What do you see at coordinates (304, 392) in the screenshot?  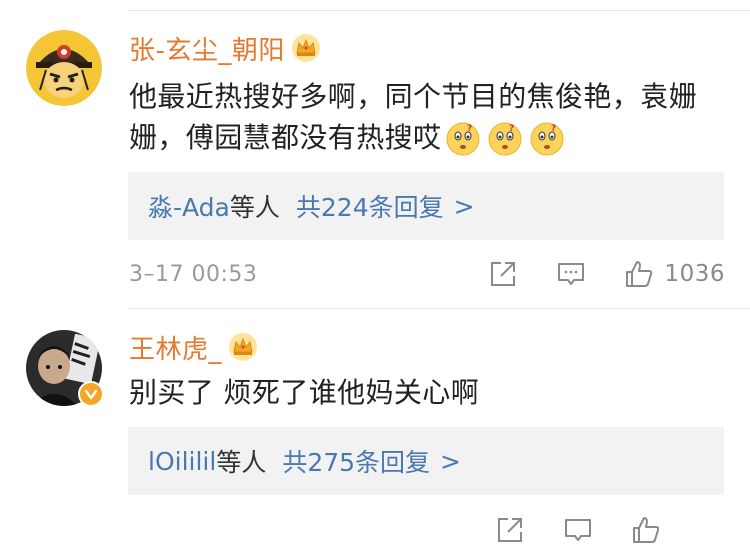 I see `comment-text: 别买了 烦死了谁他妈关心啊` at bounding box center [304, 392].